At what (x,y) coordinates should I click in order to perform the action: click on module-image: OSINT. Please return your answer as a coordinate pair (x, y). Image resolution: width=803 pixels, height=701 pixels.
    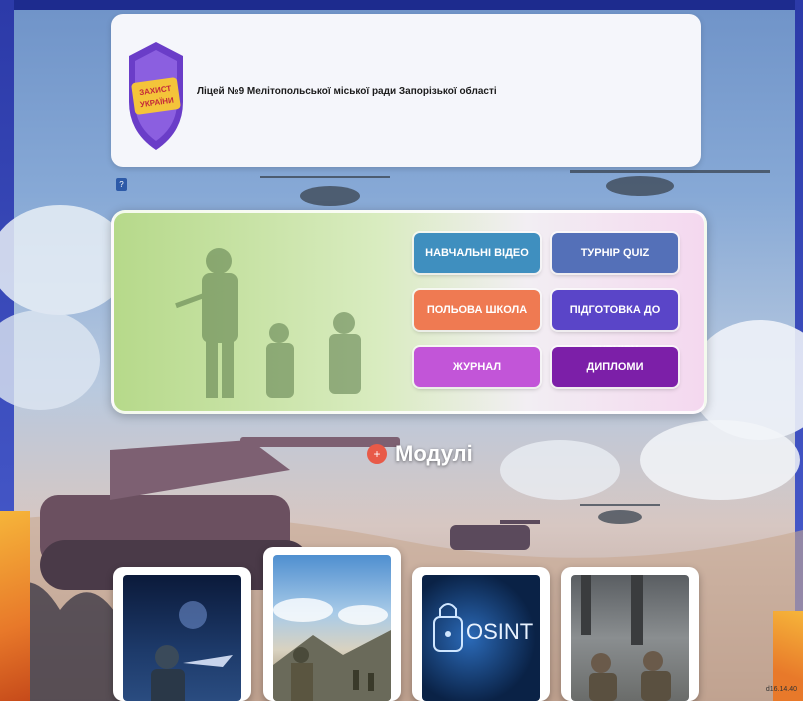
    Looking at the image, I should click on (481, 638).